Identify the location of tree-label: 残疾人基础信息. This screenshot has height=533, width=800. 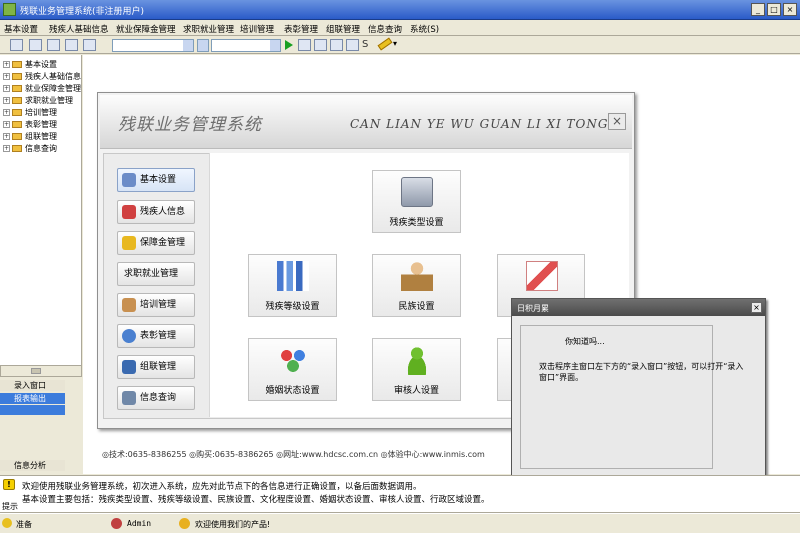
(53, 76).